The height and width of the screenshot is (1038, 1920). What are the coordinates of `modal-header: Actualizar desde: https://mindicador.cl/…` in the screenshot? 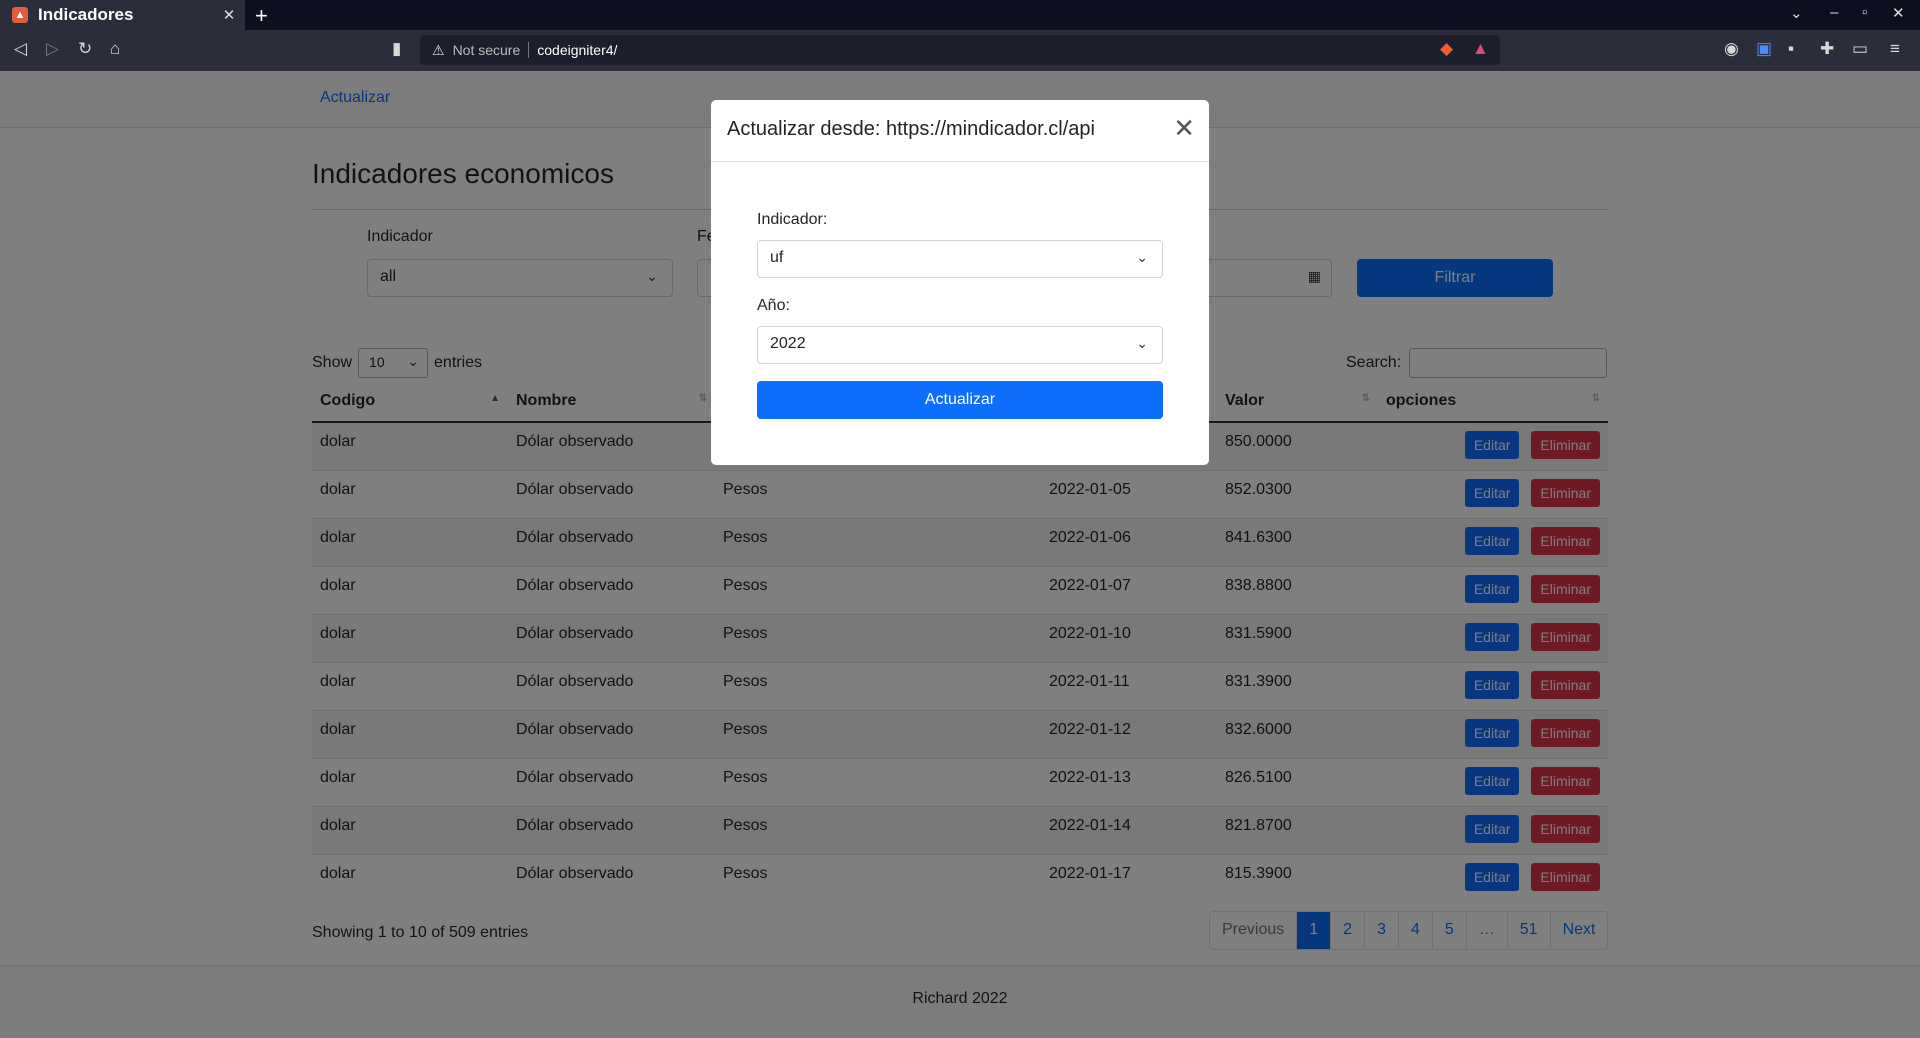 It's located at (960, 131).